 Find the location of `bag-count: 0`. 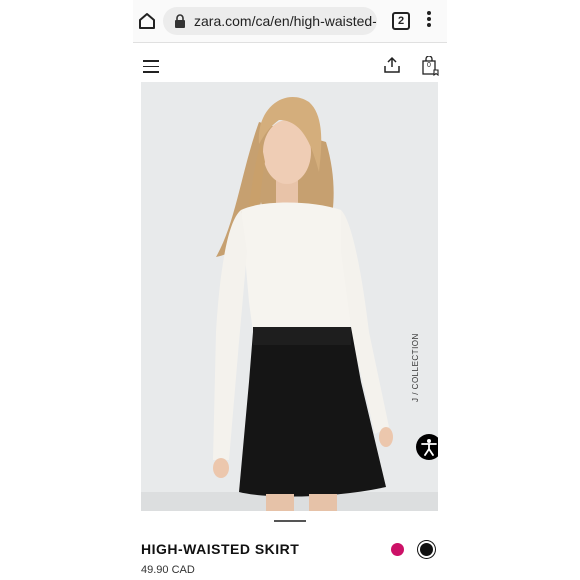

bag-count: 0 is located at coordinates (429, 65).